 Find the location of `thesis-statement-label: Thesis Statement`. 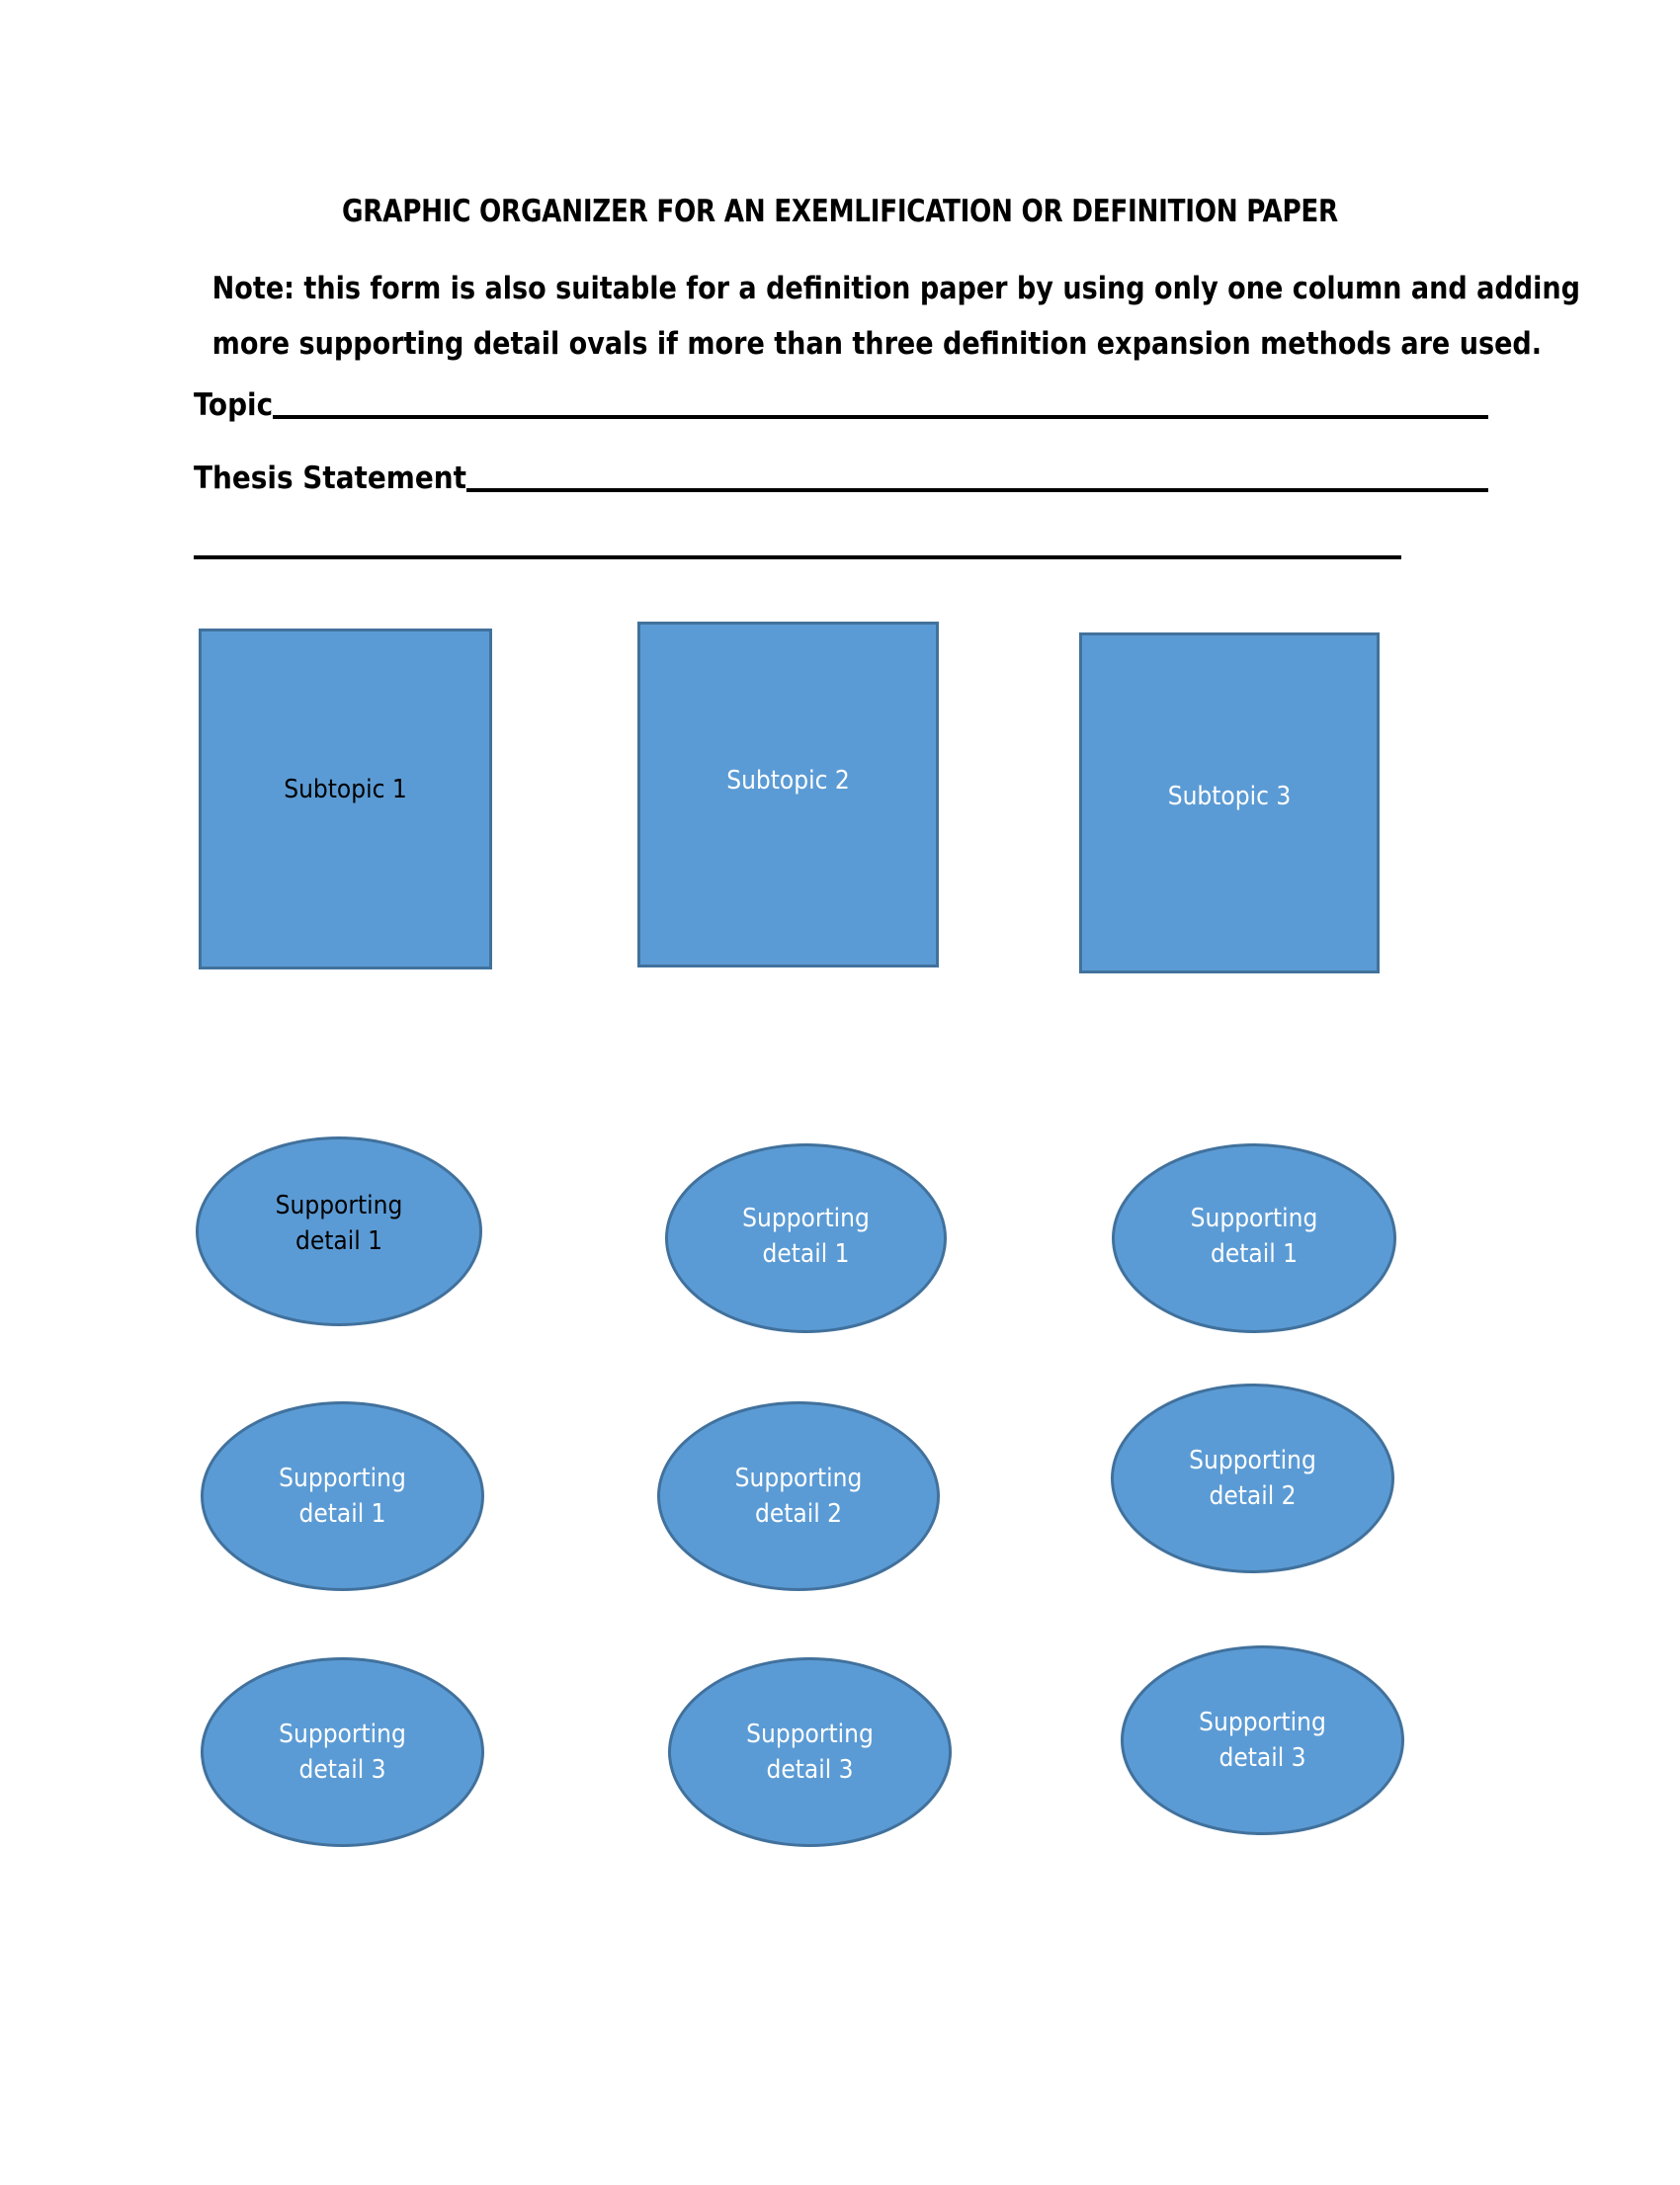

thesis-statement-label: Thesis Statement is located at coordinates (330, 479).